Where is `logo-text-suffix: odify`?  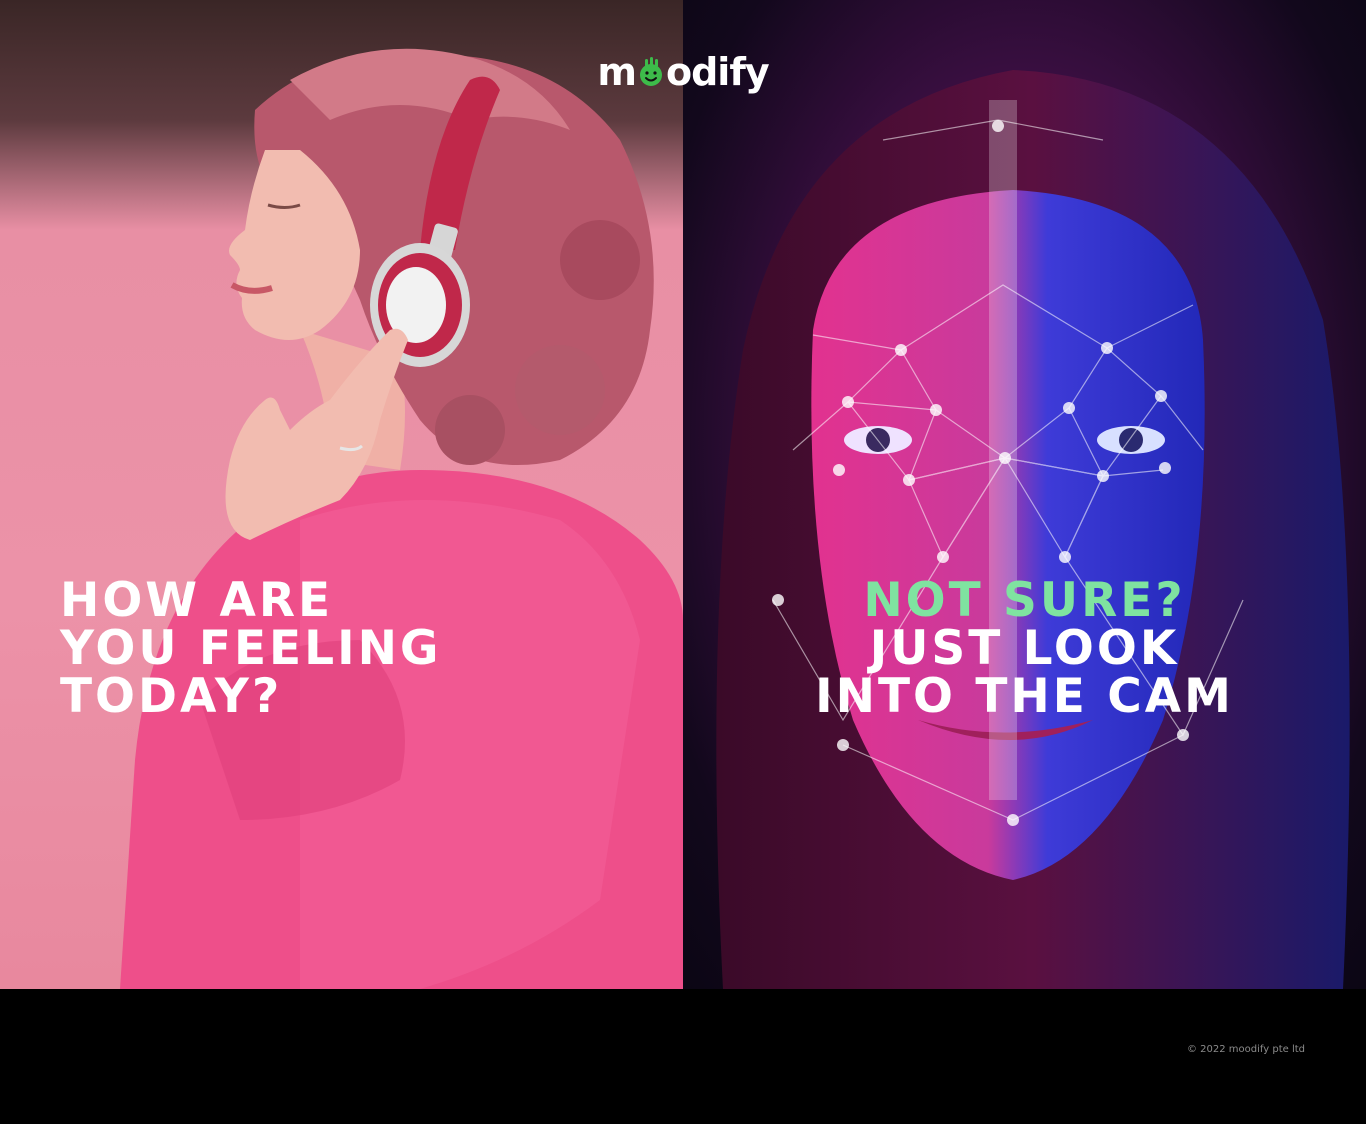
logo-text-suffix: odify is located at coordinates (717, 72).